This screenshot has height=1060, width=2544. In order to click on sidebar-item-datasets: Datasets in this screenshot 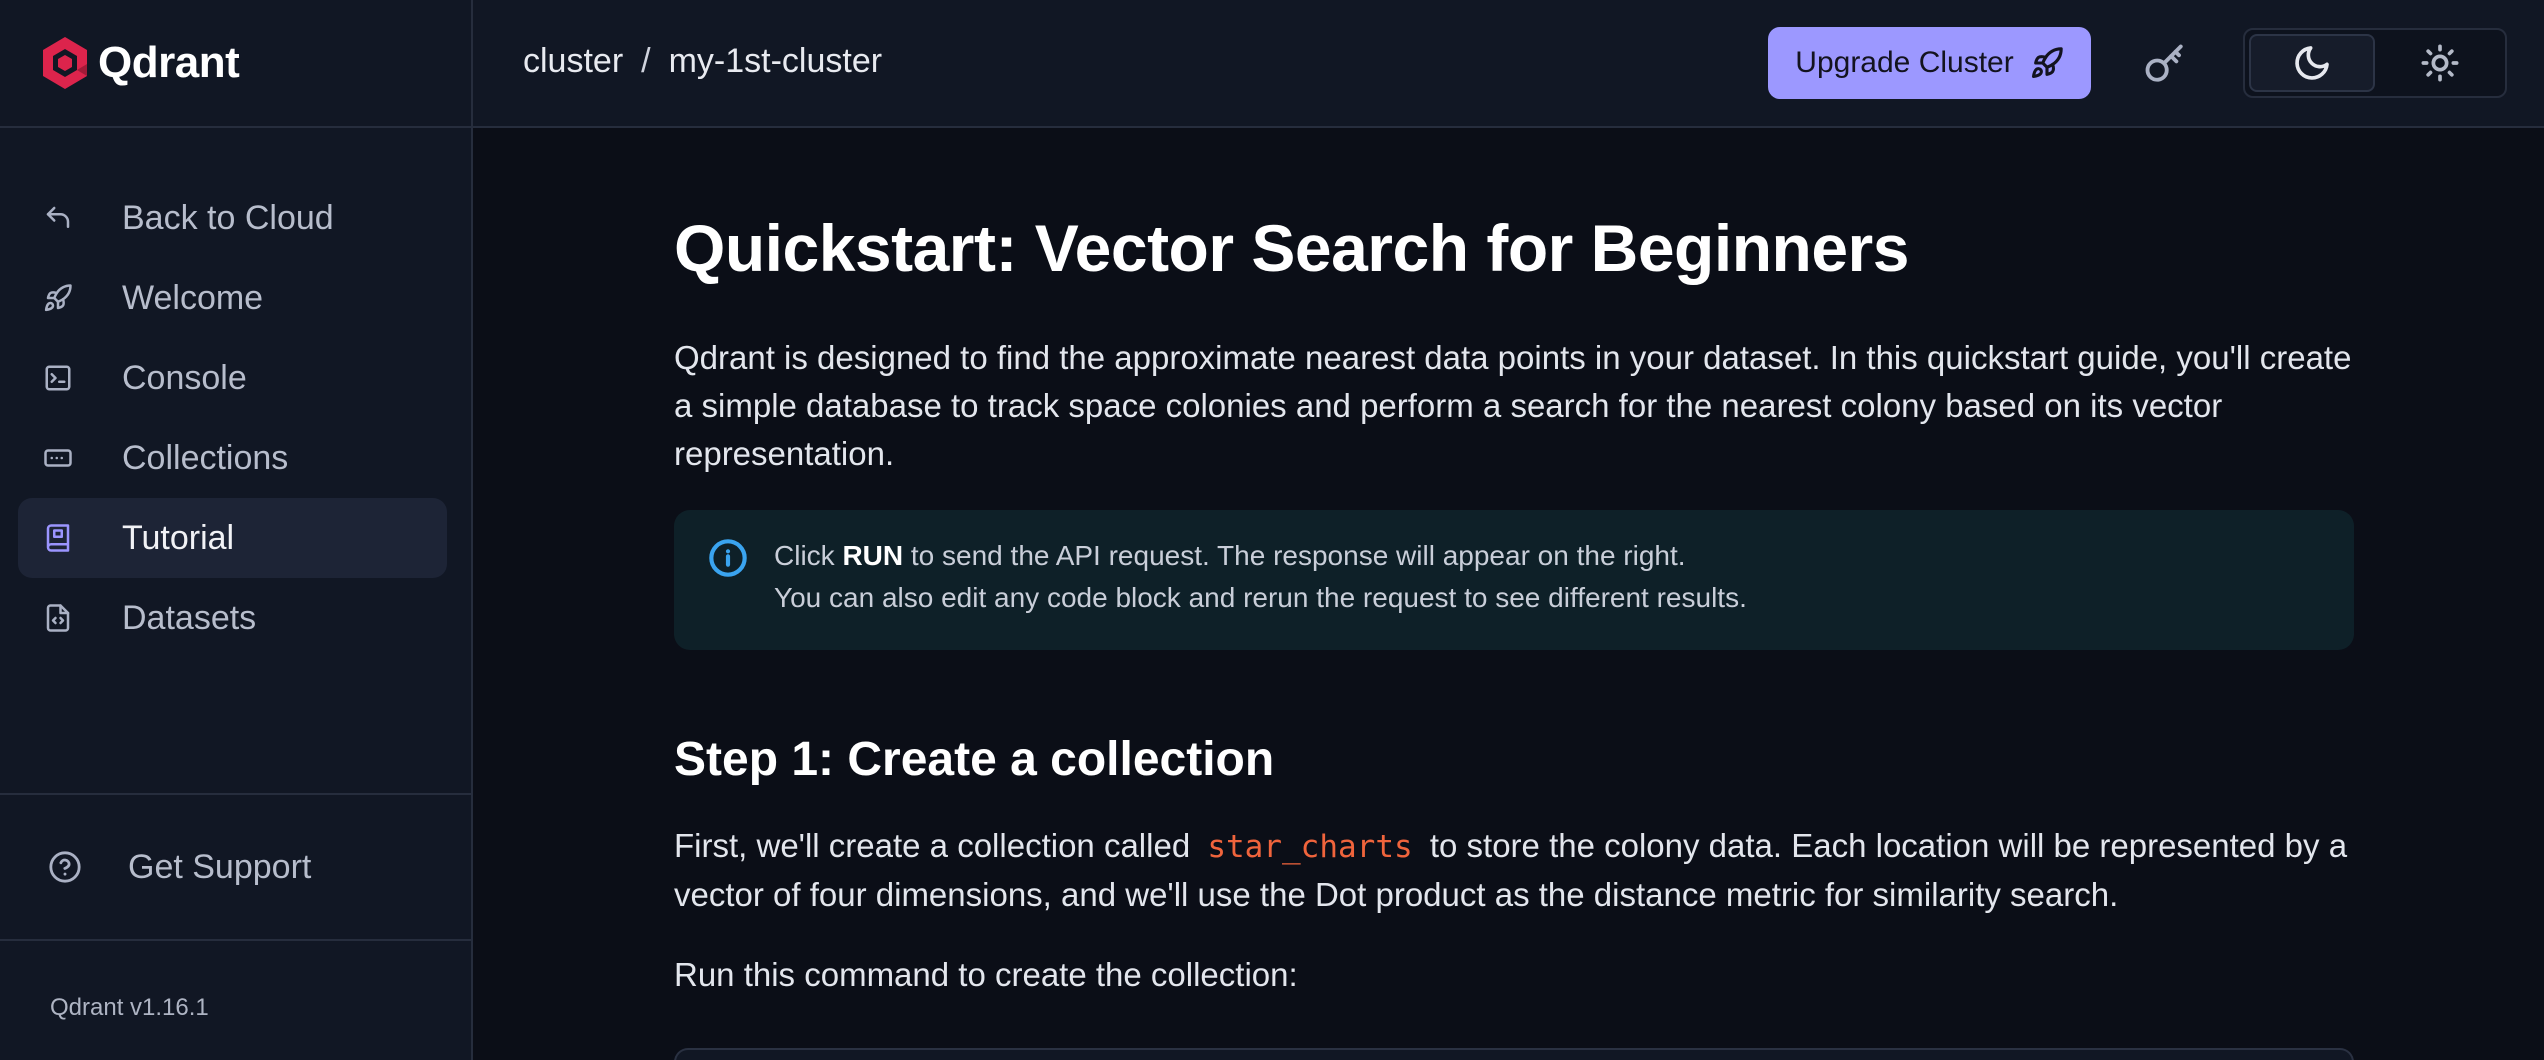, I will do `click(232, 618)`.